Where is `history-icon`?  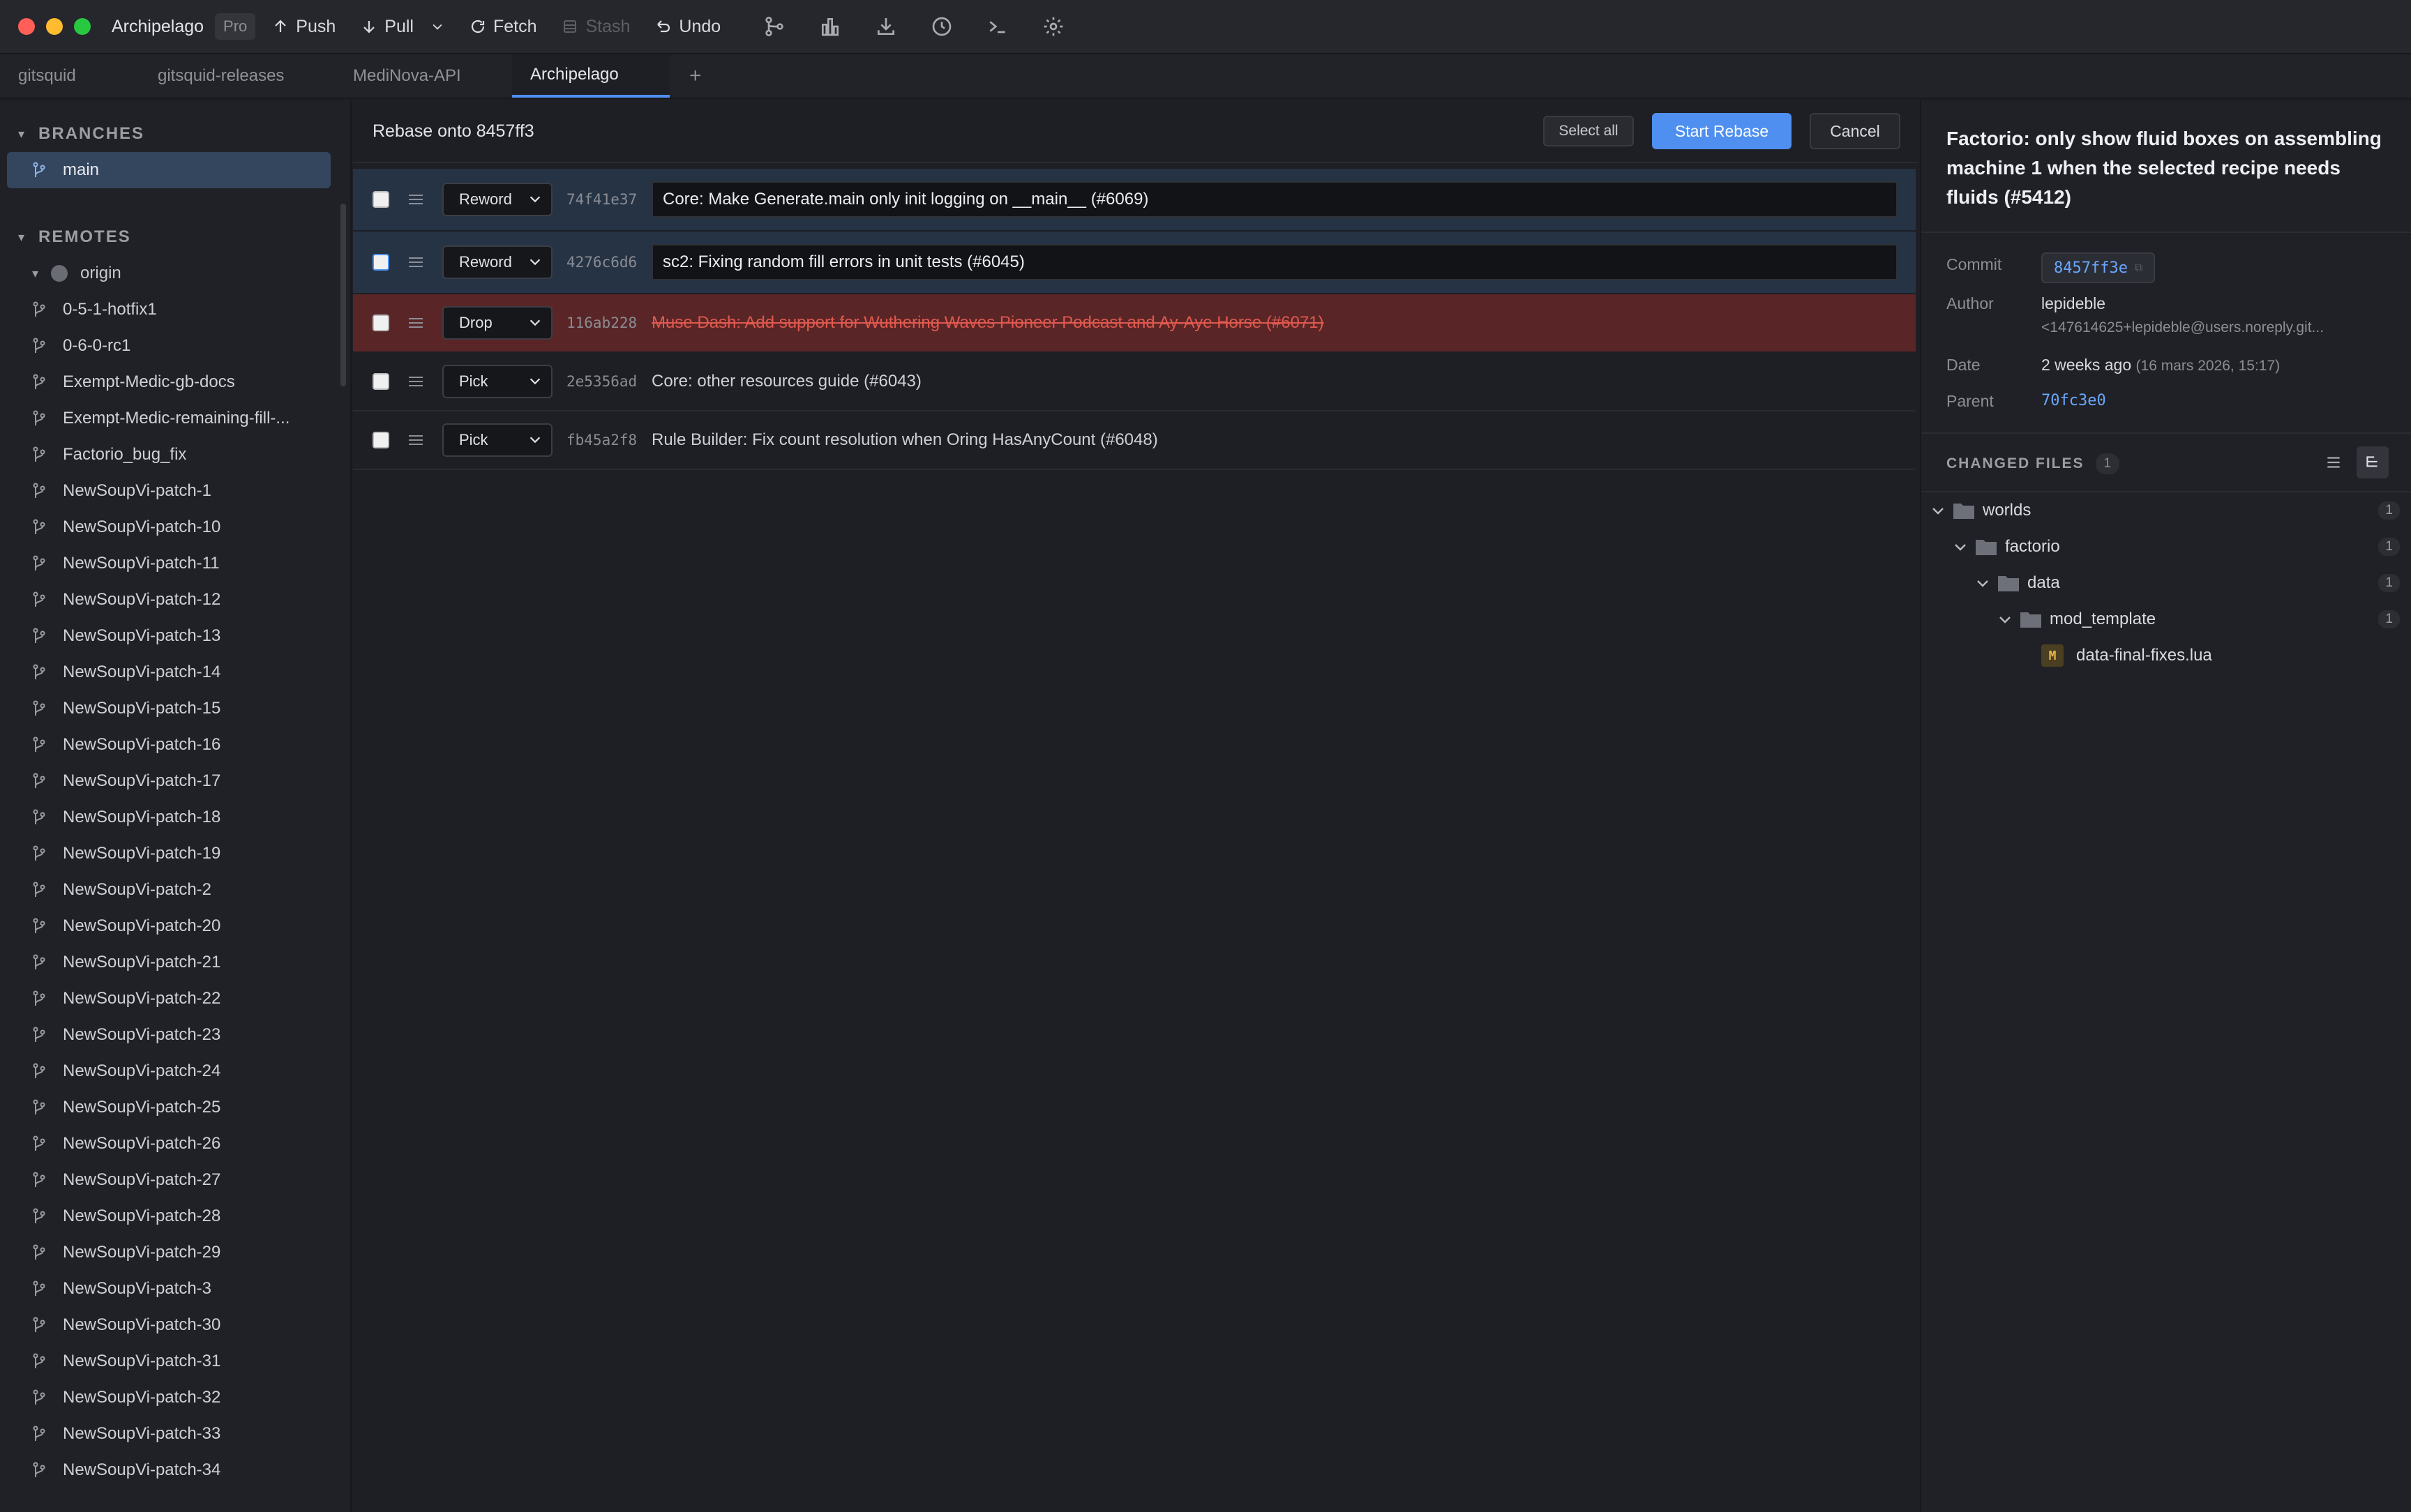 history-icon is located at coordinates (942, 26).